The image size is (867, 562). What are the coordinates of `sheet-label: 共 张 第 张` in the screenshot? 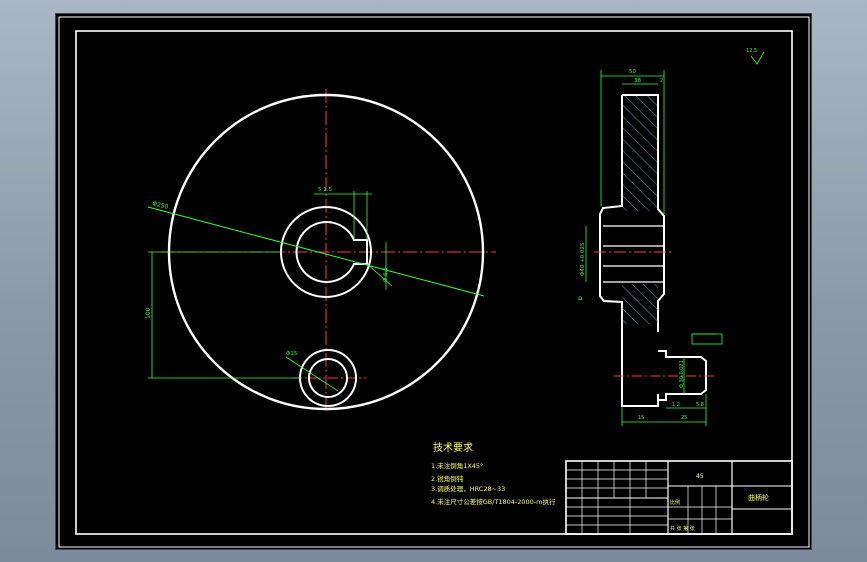 It's located at (682, 528).